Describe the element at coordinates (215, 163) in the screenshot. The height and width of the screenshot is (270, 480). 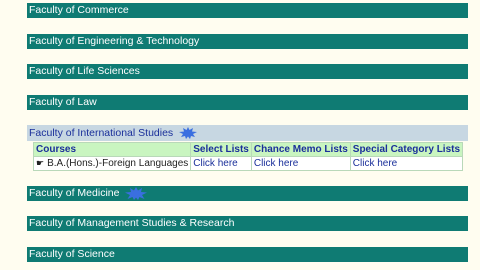
I see `select-list-link: Click here` at that location.